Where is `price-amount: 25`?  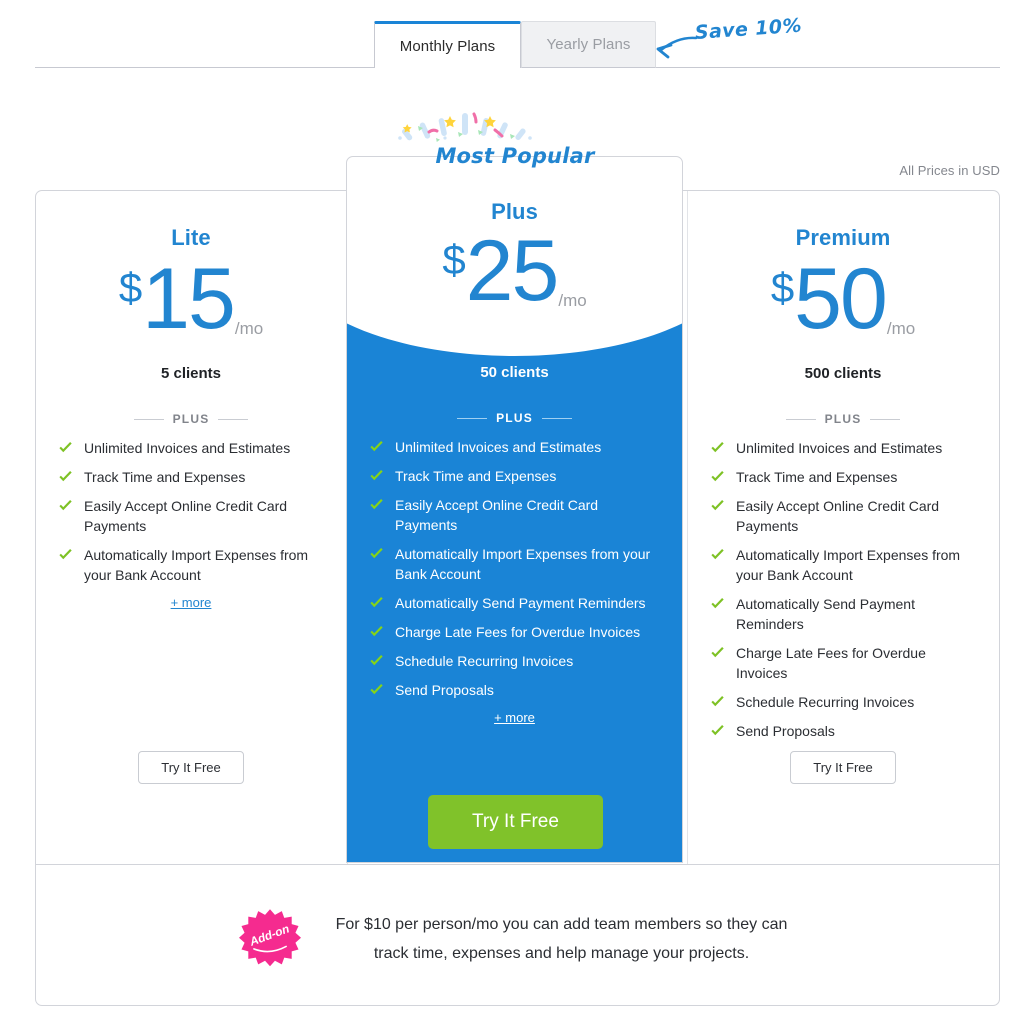
price-amount: 25 is located at coordinates (512, 271).